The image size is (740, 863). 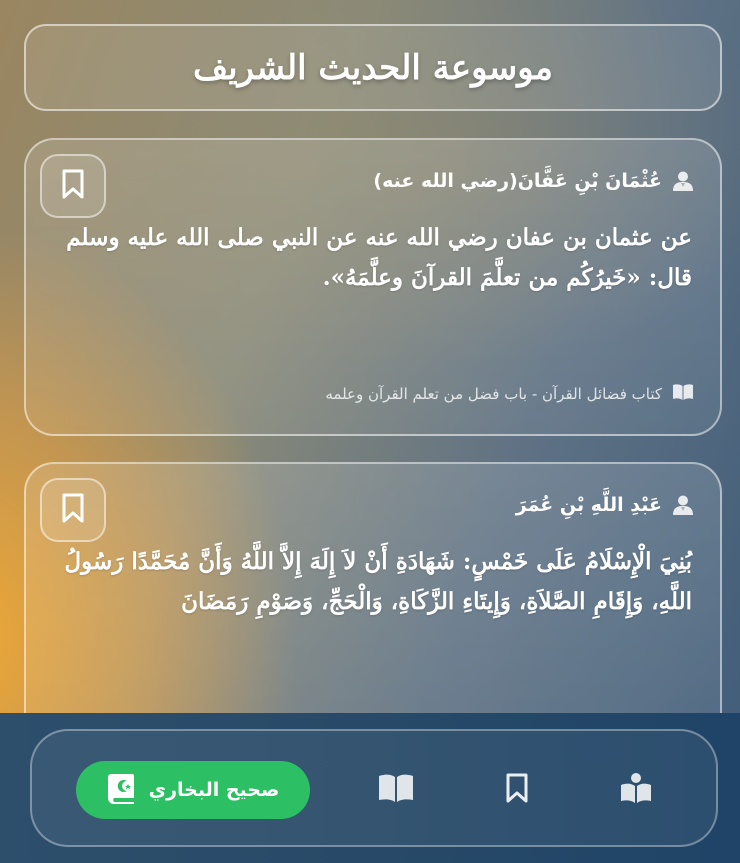 What do you see at coordinates (122, 790) in the screenshot?
I see `quran-book-icon` at bounding box center [122, 790].